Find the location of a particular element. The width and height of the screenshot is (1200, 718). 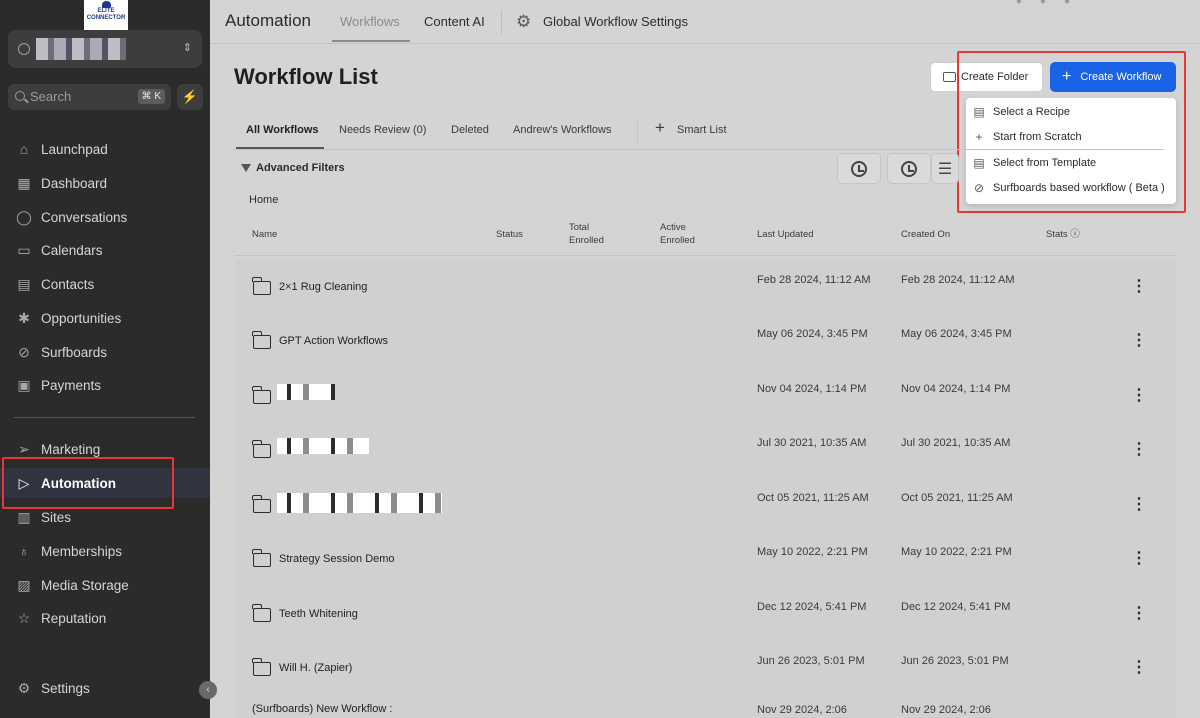

bolt-icon: ⚡ is located at coordinates (190, 96).